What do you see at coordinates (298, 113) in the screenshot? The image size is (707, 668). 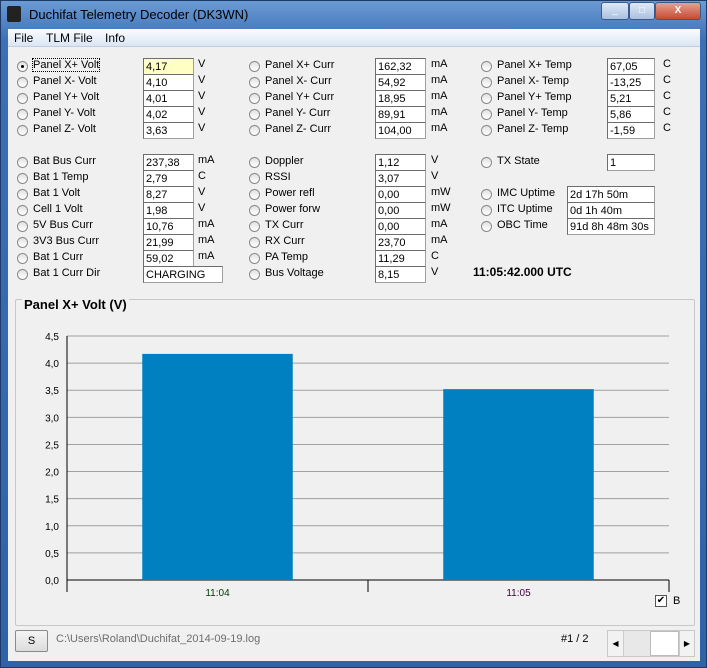 I see `field-label: Panel Y- Curr` at bounding box center [298, 113].